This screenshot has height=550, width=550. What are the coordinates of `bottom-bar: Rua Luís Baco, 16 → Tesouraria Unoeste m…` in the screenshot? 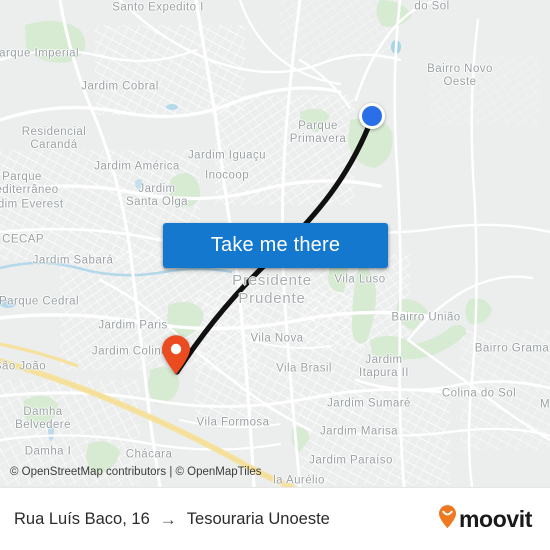 It's located at (275, 518).